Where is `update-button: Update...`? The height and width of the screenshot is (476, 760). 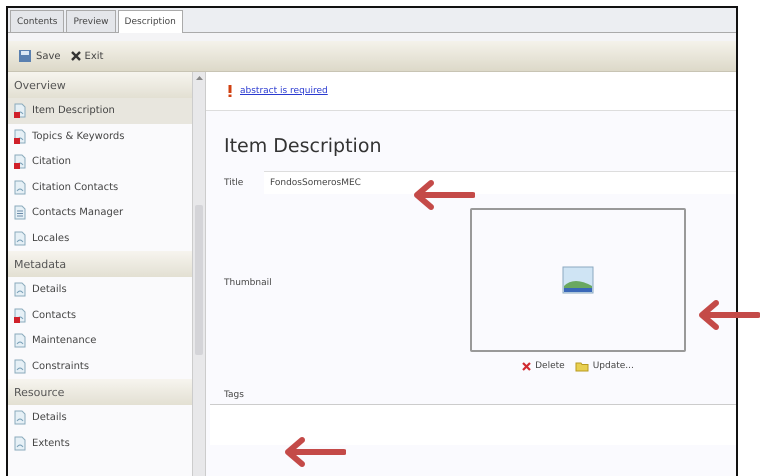 update-button: Update... is located at coordinates (604, 366).